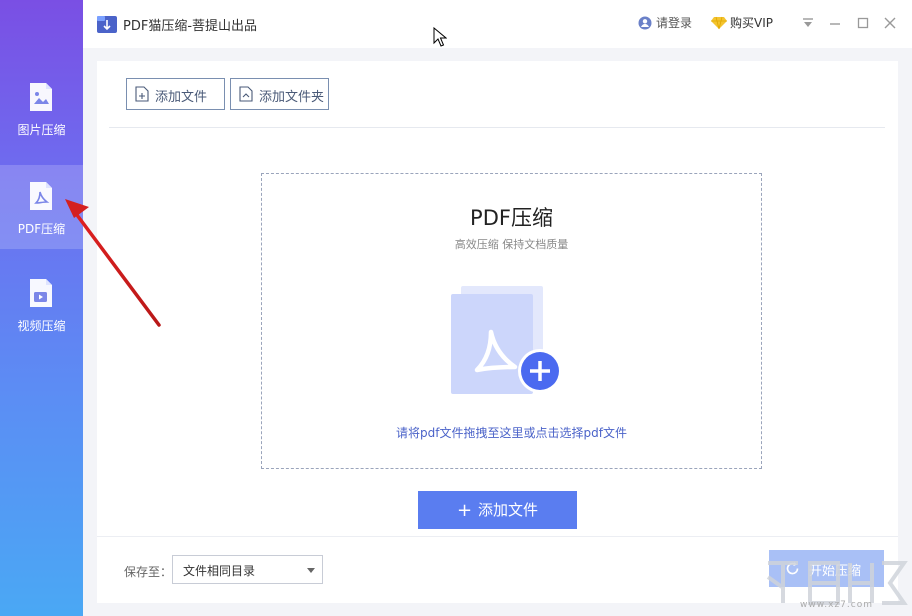  I want to click on sidebar-item-pdf-compress: PDF压缩, so click(41, 207).